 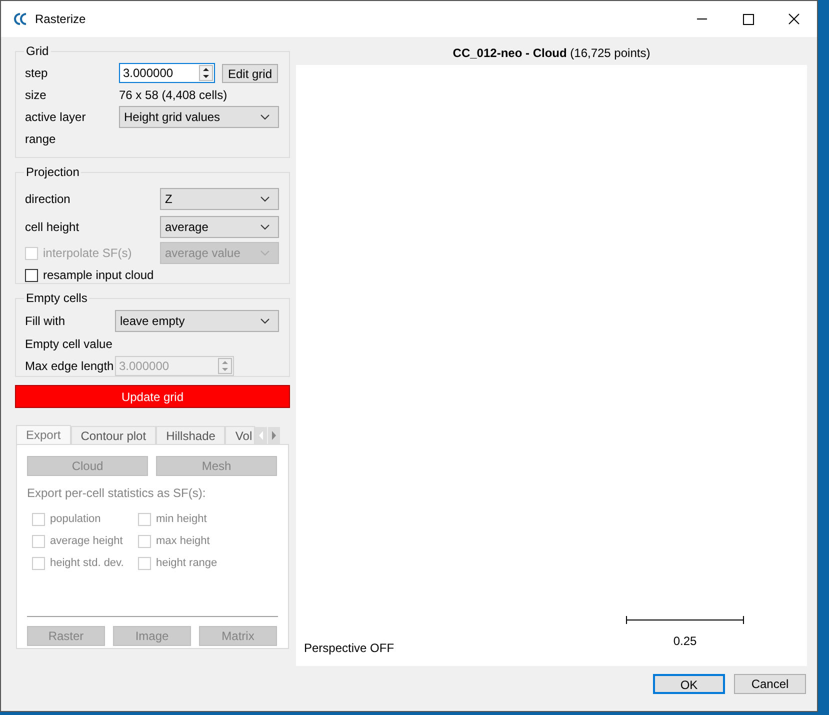 What do you see at coordinates (52, 172) in the screenshot?
I see `group-title: Projection` at bounding box center [52, 172].